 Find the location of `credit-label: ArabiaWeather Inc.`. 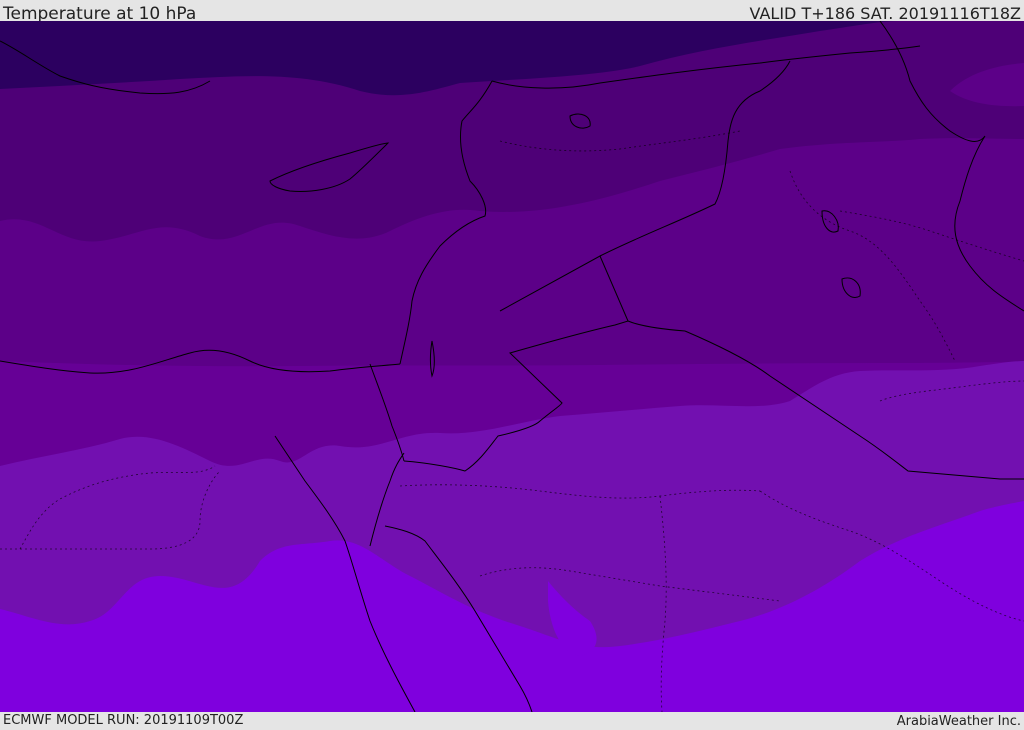

credit-label: ArabiaWeather Inc. is located at coordinates (958, 721).